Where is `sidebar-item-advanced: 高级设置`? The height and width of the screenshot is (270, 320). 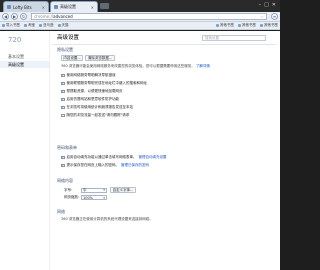 sidebar-item-advanced: 高级设置 is located at coordinates (24, 64).